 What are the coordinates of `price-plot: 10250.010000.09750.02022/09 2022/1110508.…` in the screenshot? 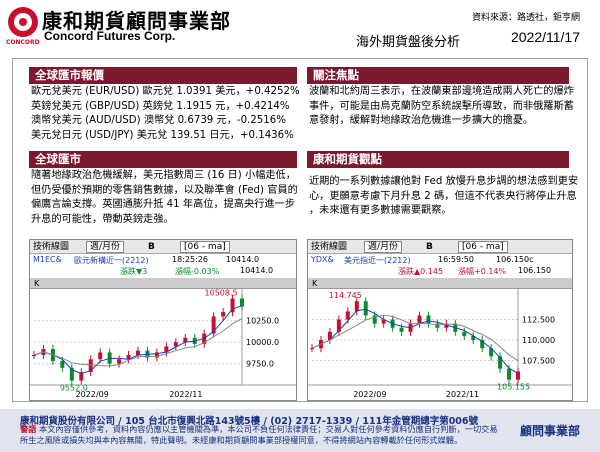 It's located at (163, 344).